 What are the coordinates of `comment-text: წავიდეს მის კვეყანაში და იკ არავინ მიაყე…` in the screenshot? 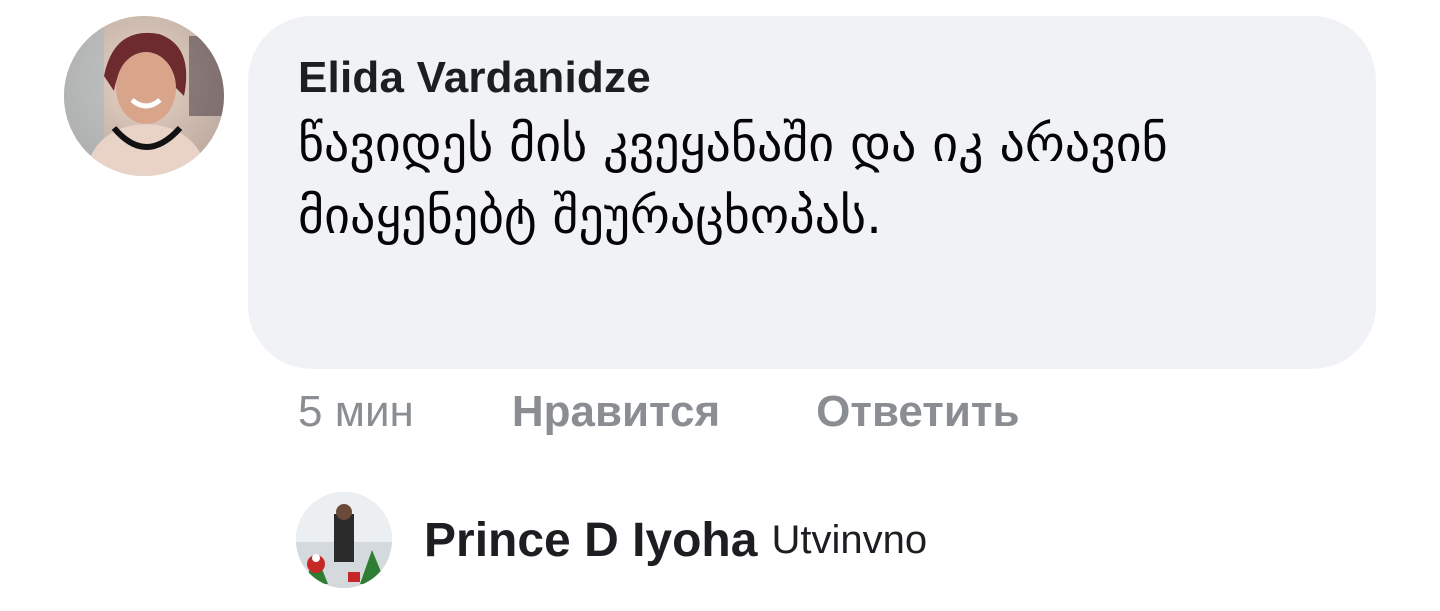 It's located at (733, 180).